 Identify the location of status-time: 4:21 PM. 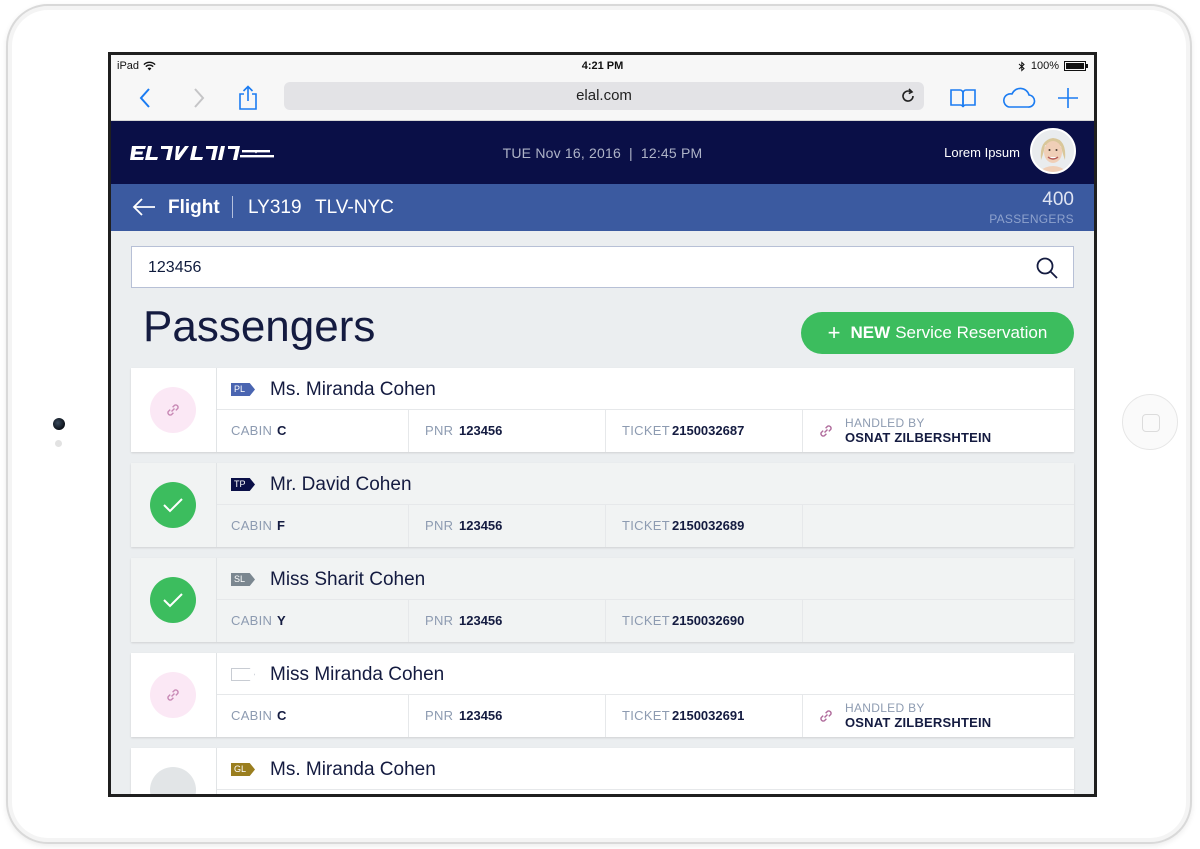
(602, 66).